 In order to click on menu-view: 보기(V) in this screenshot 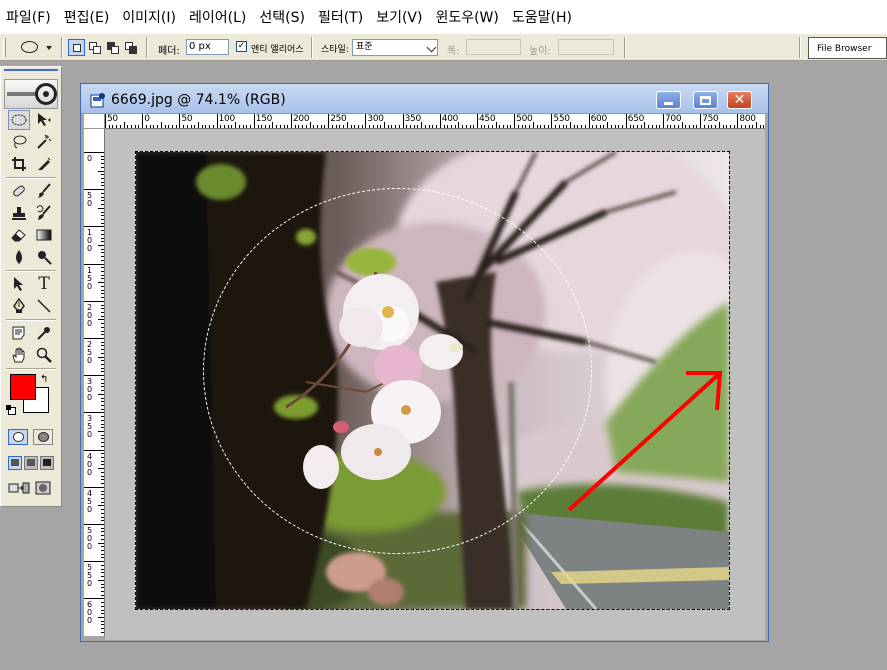, I will do `click(399, 17)`.